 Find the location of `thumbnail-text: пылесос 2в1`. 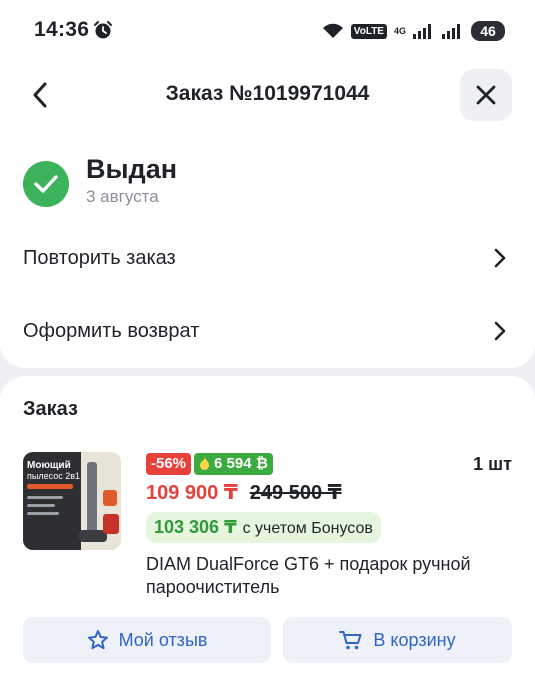

thumbnail-text: пылесос 2в1 is located at coordinates (53, 476).